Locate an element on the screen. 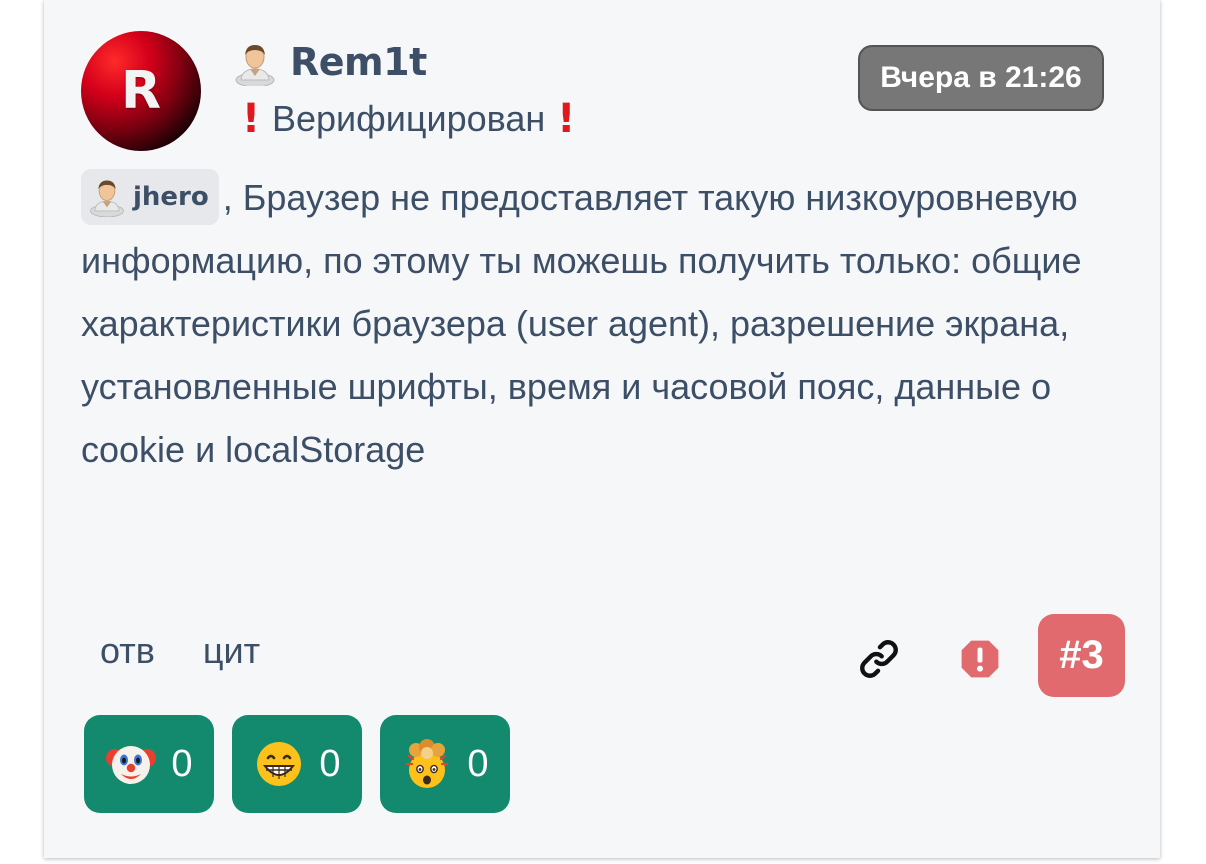 Image resolution: width=1206 pixels, height=864 pixels. grinning-face-icon is located at coordinates (279, 764).